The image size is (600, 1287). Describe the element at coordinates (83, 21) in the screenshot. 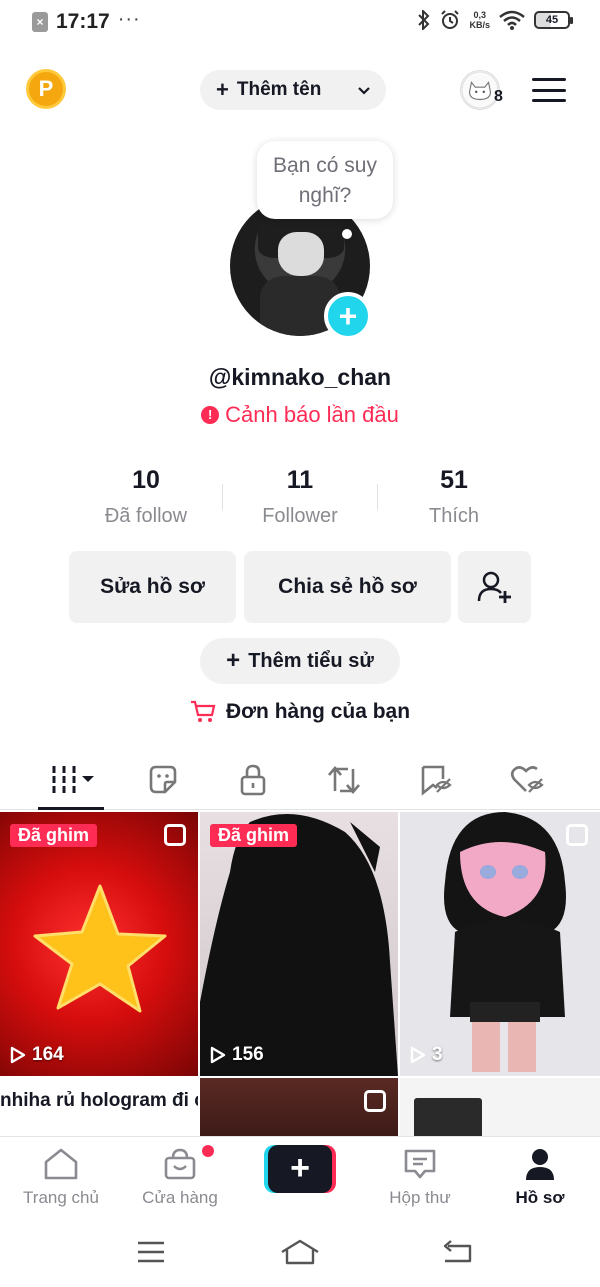

I see `status-time: 17:17` at that location.